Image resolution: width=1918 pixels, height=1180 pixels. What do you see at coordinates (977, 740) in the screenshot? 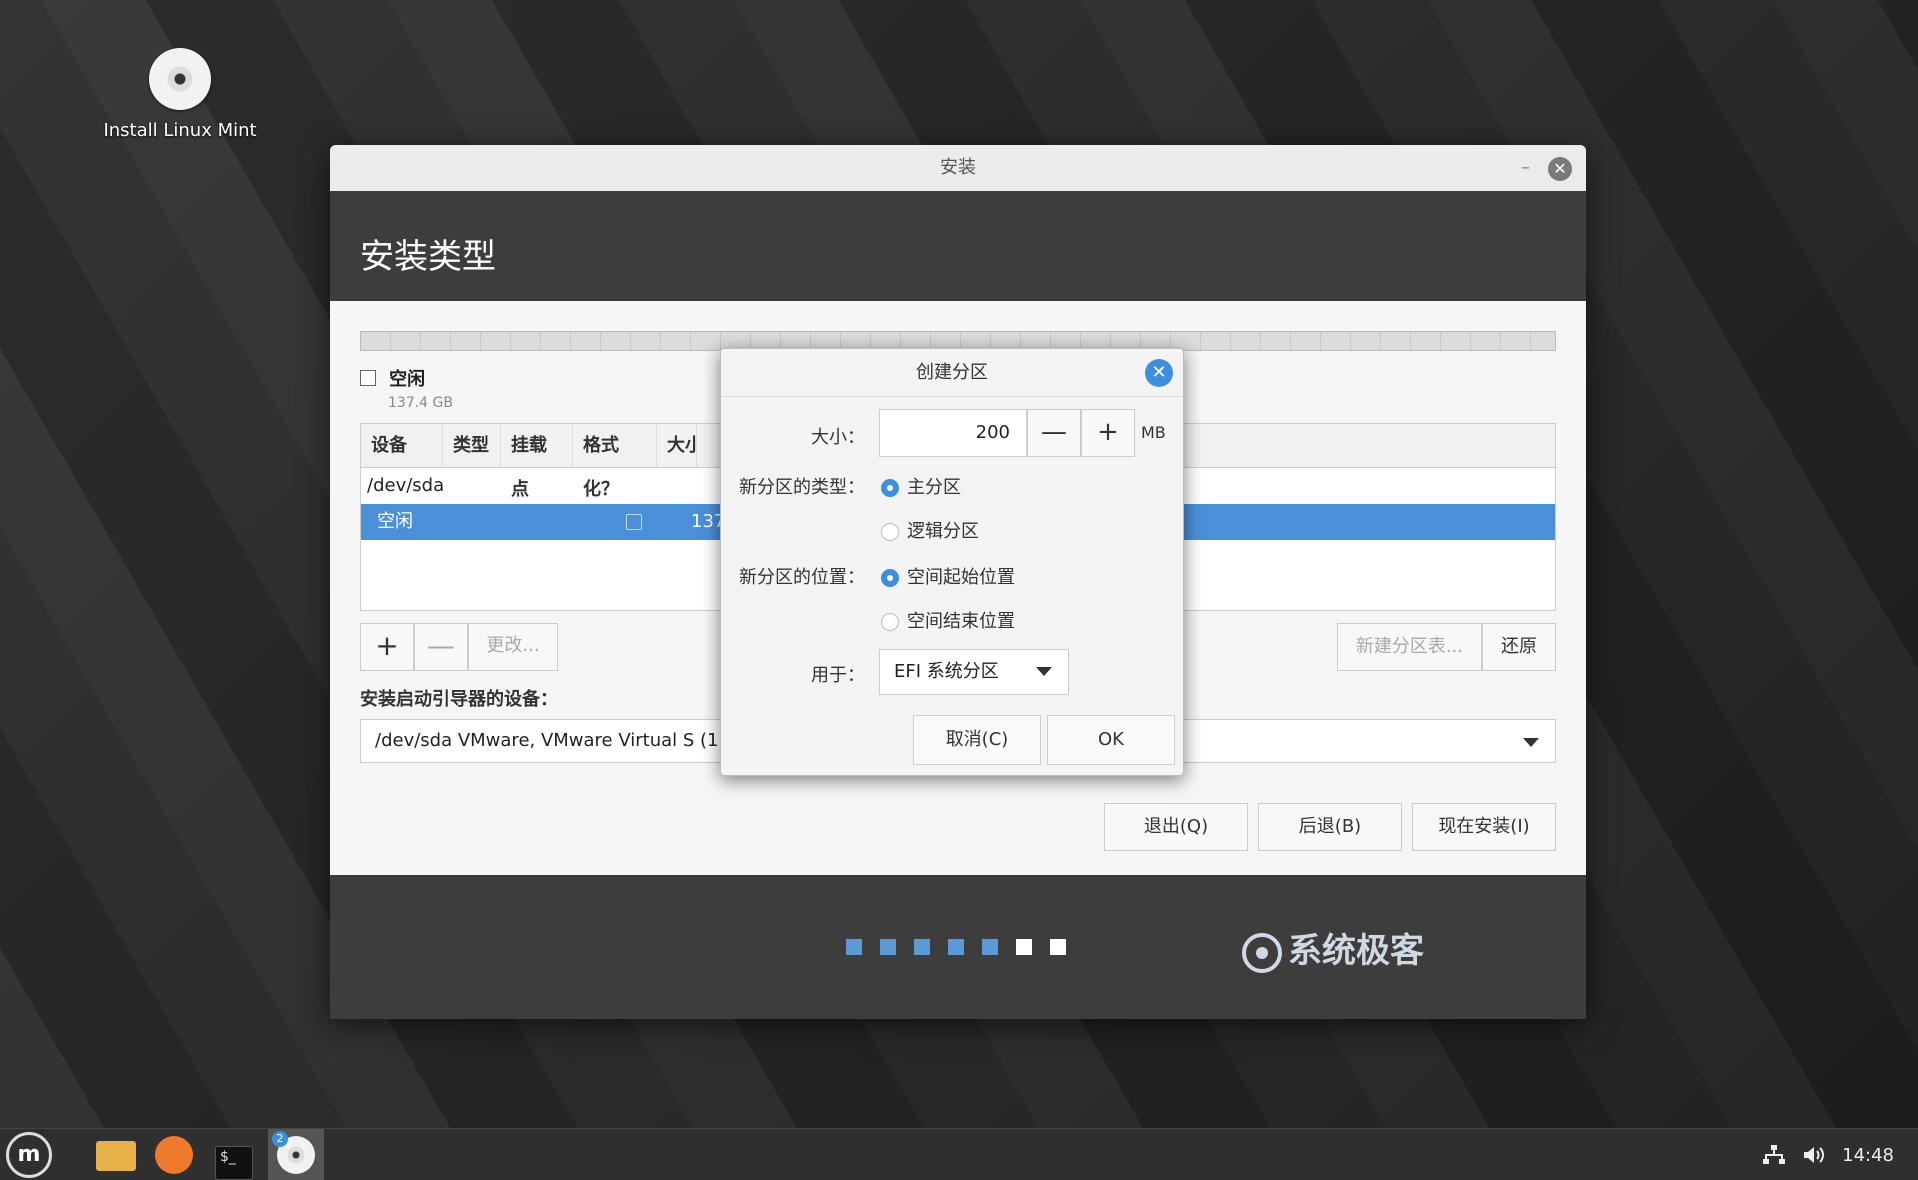
I see `cancel-button: 取消(C)` at bounding box center [977, 740].